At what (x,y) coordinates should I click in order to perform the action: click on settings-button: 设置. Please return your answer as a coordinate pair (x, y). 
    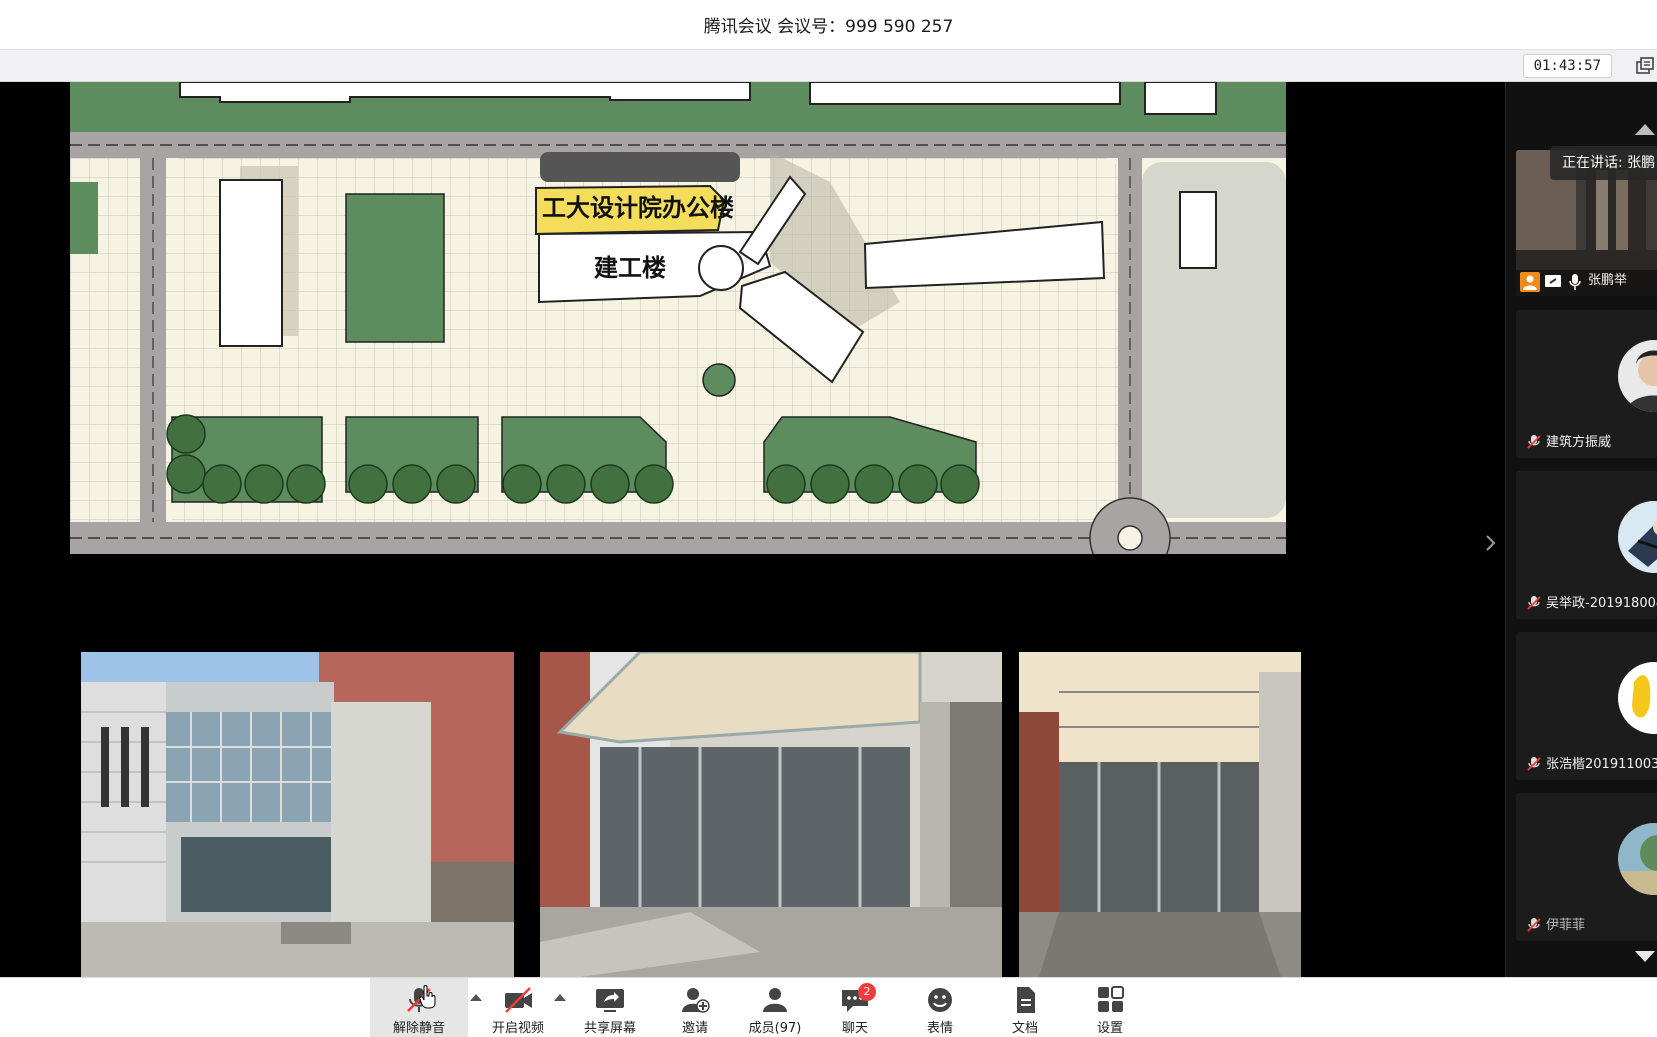
    Looking at the image, I should click on (1110, 1007).